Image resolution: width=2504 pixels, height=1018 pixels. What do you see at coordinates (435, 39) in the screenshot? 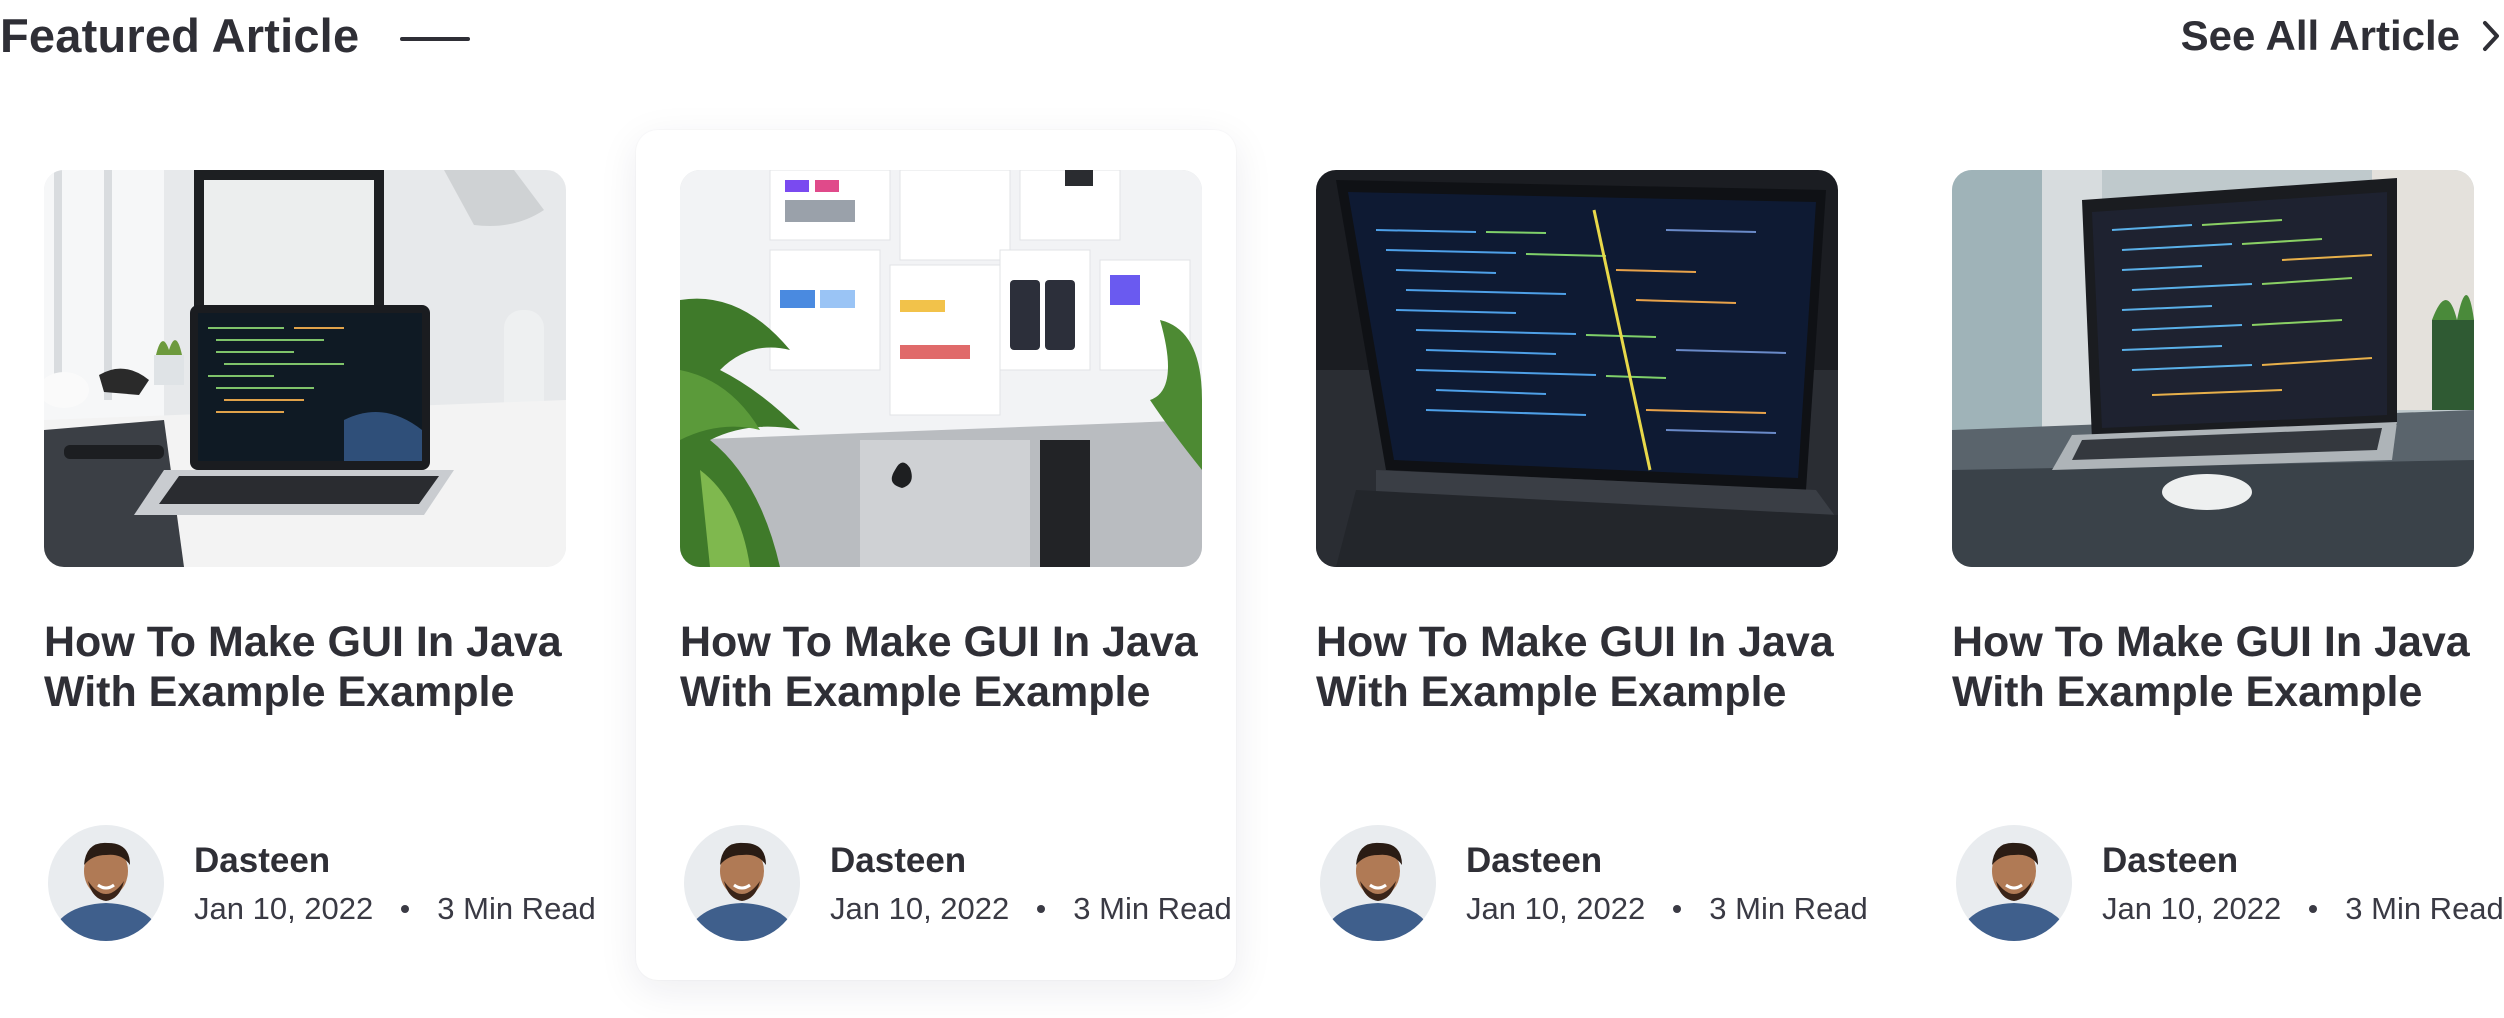
I see `title-divider` at bounding box center [435, 39].